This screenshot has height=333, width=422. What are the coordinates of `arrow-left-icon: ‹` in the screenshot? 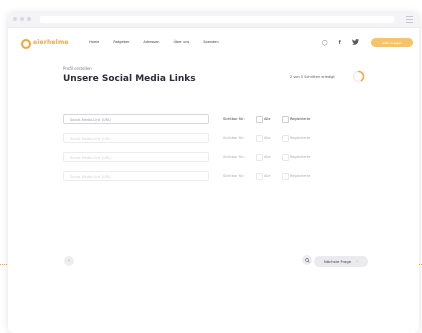 It's located at (69, 261).